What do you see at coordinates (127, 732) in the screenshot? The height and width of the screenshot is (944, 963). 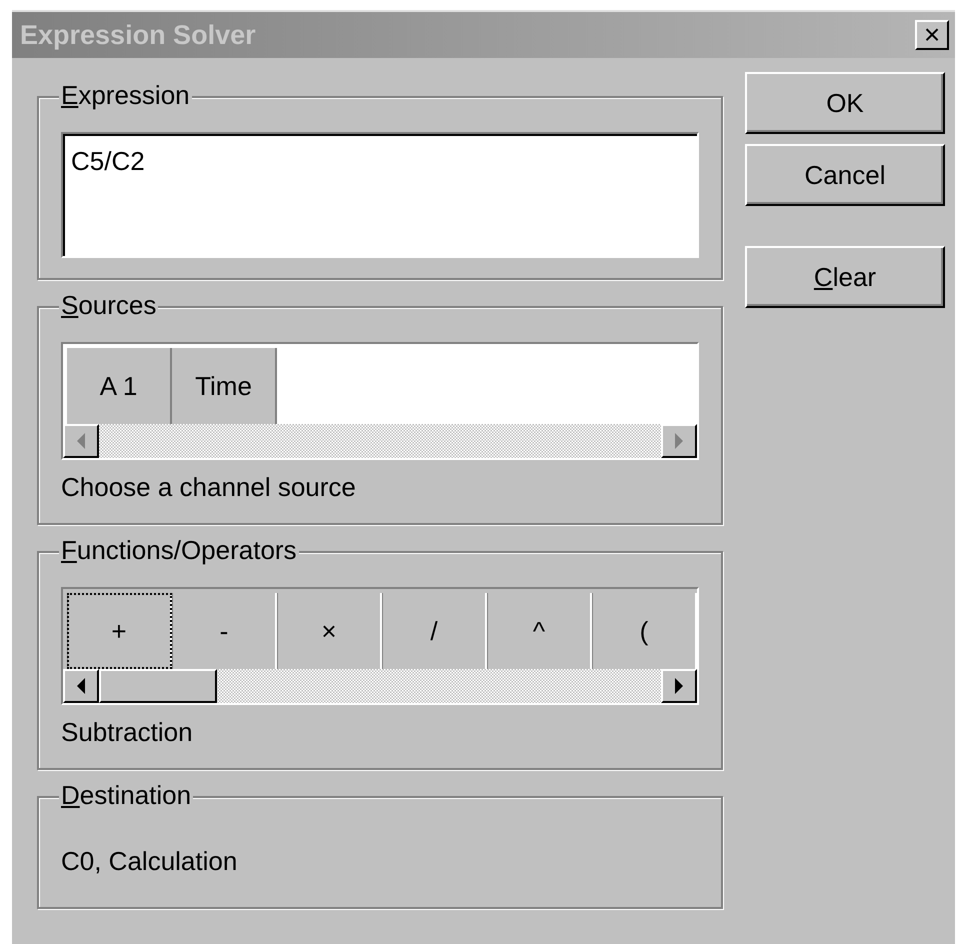 I see `hint-text: Subtraction` at bounding box center [127, 732].